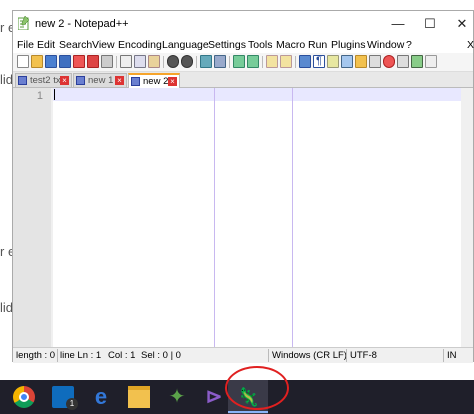  I want to click on title-bar: new 2 - Notepad++ — ☐ ✕, so click(243, 24).